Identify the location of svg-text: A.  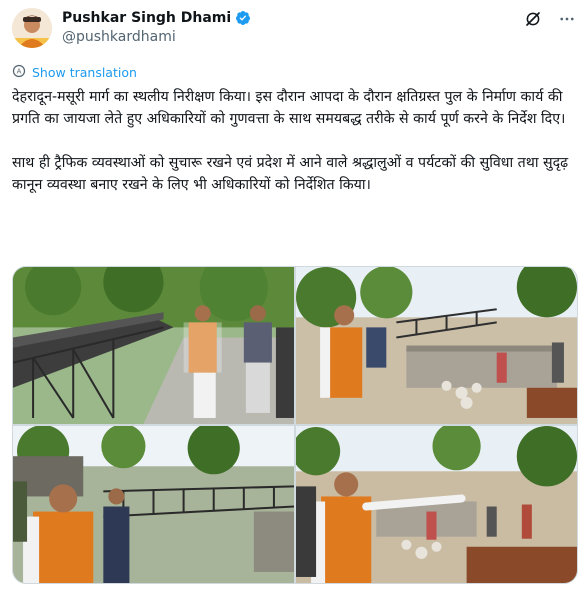
(19, 72).